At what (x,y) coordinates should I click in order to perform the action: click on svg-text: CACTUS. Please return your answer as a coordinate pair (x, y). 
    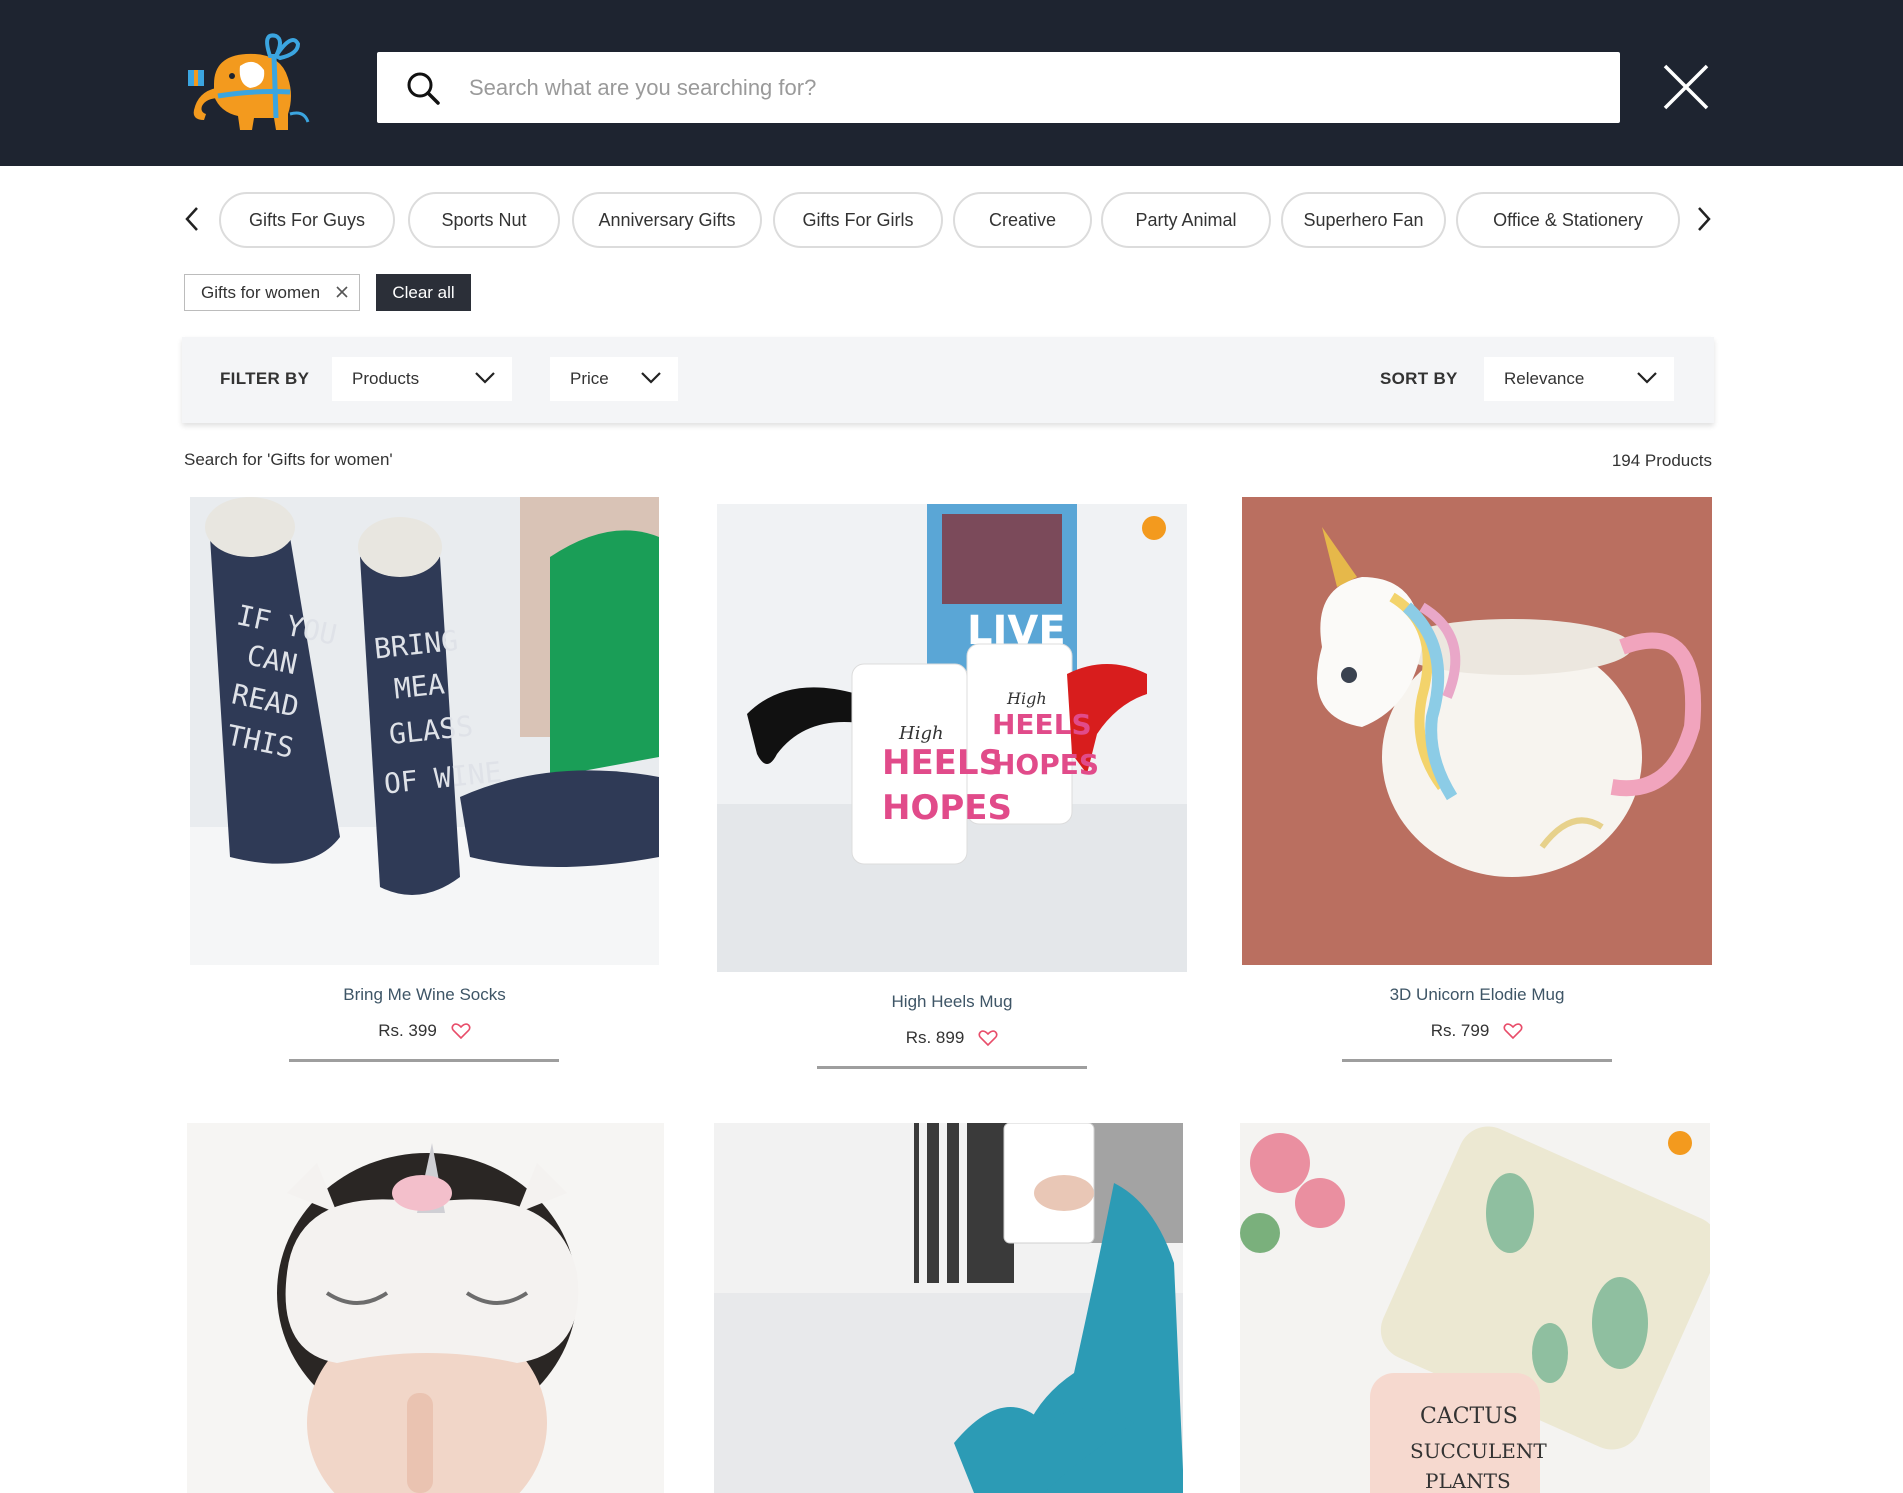
    Looking at the image, I should click on (1469, 1416).